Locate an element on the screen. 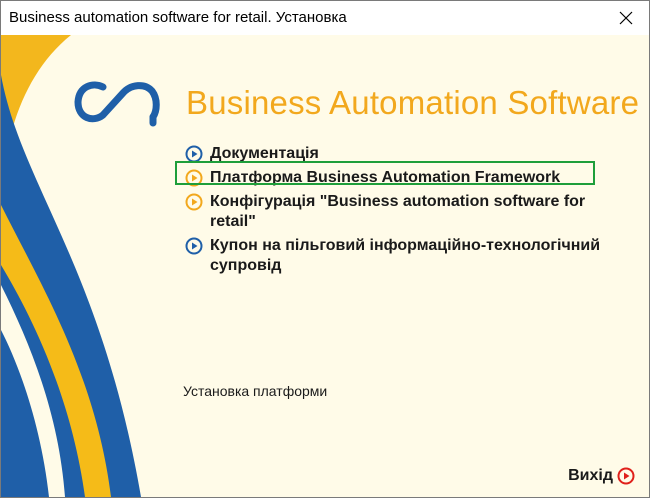 This screenshot has height=498, width=650. brand-logo-icon is located at coordinates (117, 104).